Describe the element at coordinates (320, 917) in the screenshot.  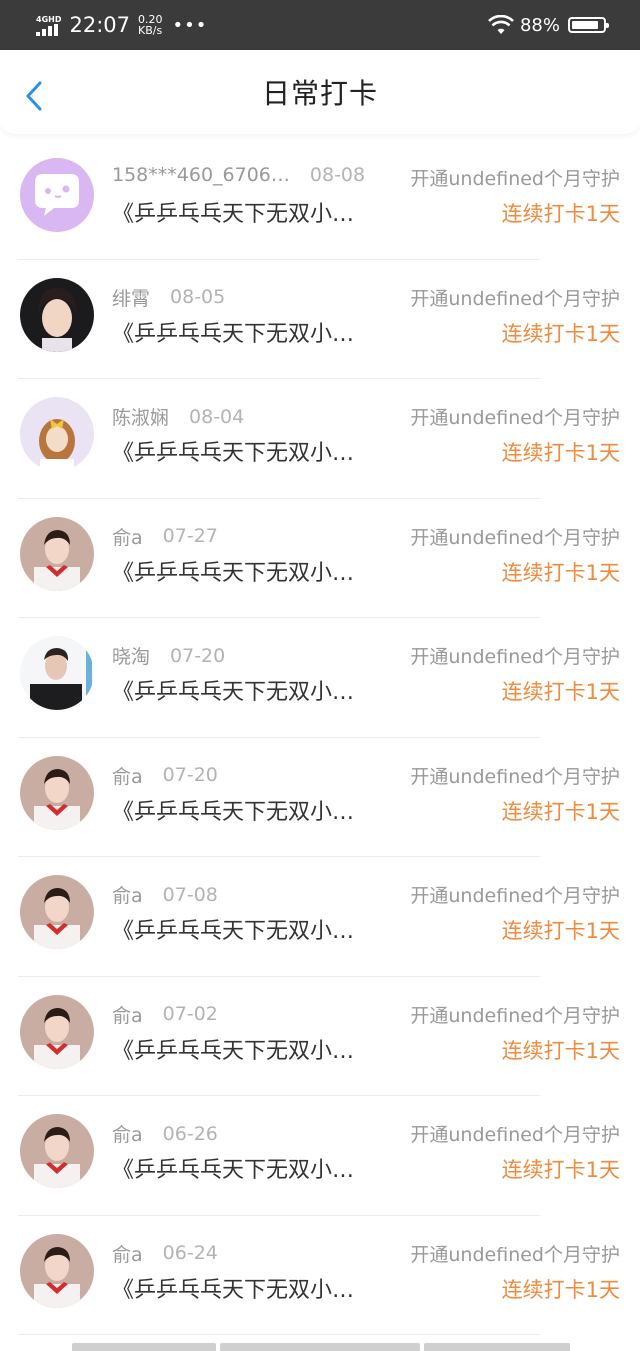
I see `list-item: 俞a 07-08 开通undefined个月守护《乒乒乓乓天下无双小… 连续打卡1天` at that location.